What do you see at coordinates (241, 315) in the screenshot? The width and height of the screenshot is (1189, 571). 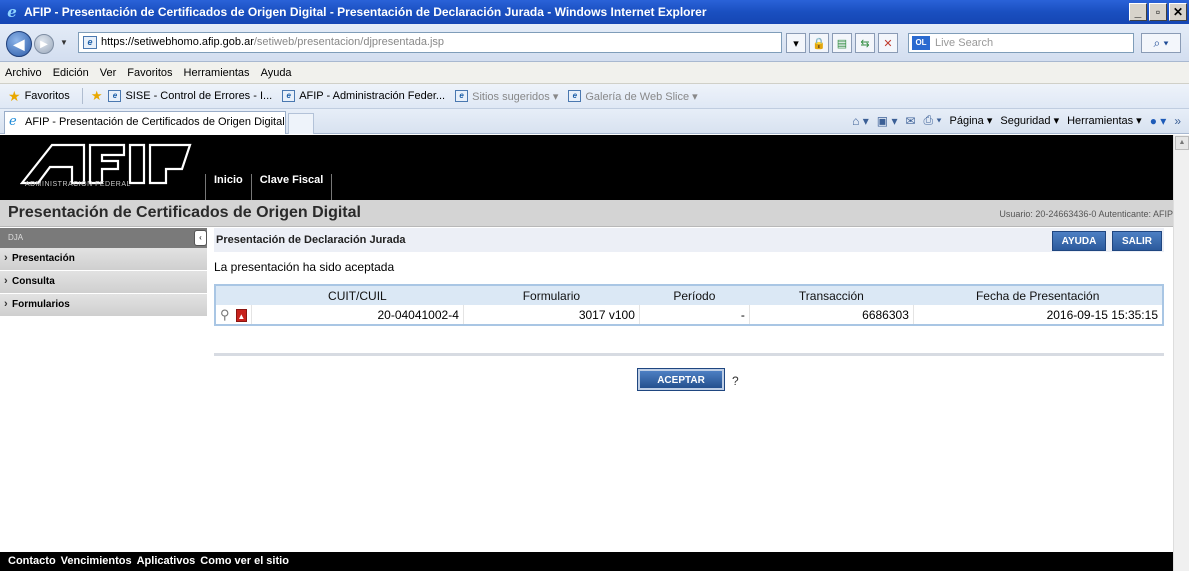 I see `pdf-icon: ▲` at bounding box center [241, 315].